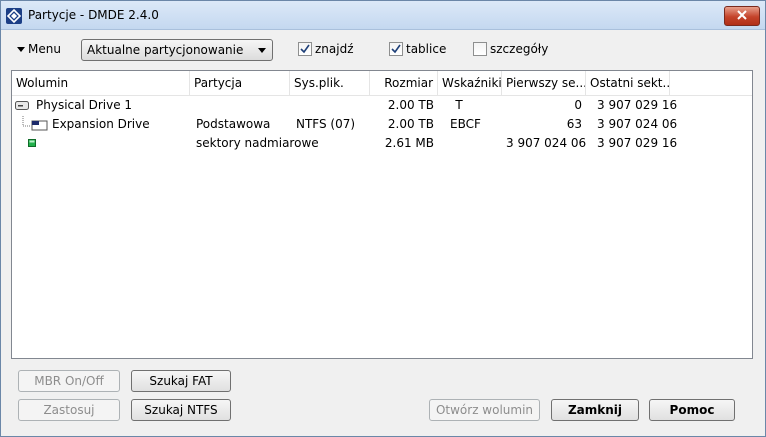  Describe the element at coordinates (165, 50) in the screenshot. I see `mode-dropdown-value: Aktualne partycjonowanie` at that location.